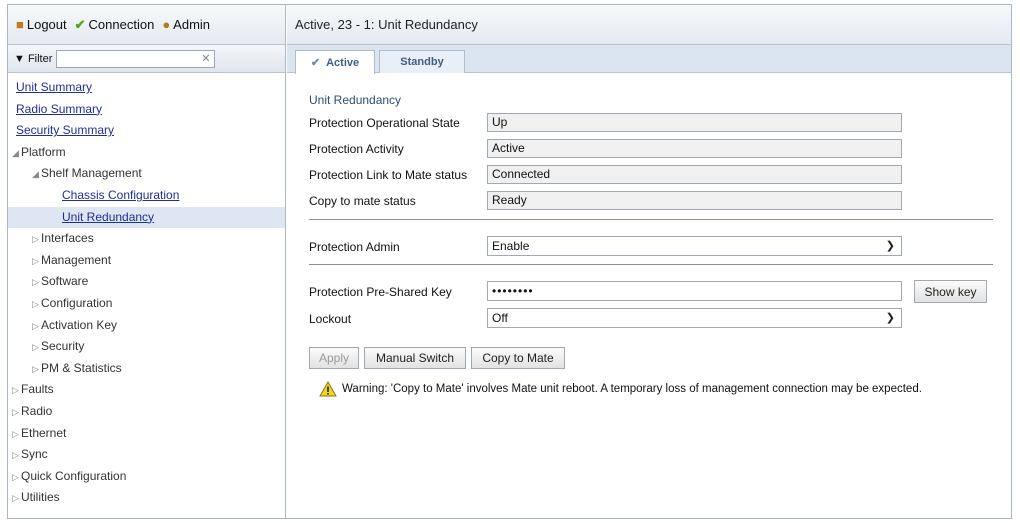 This screenshot has width=1020, height=523. Describe the element at coordinates (694, 318) in the screenshot. I see `lockout-select: Off ❯` at that location.